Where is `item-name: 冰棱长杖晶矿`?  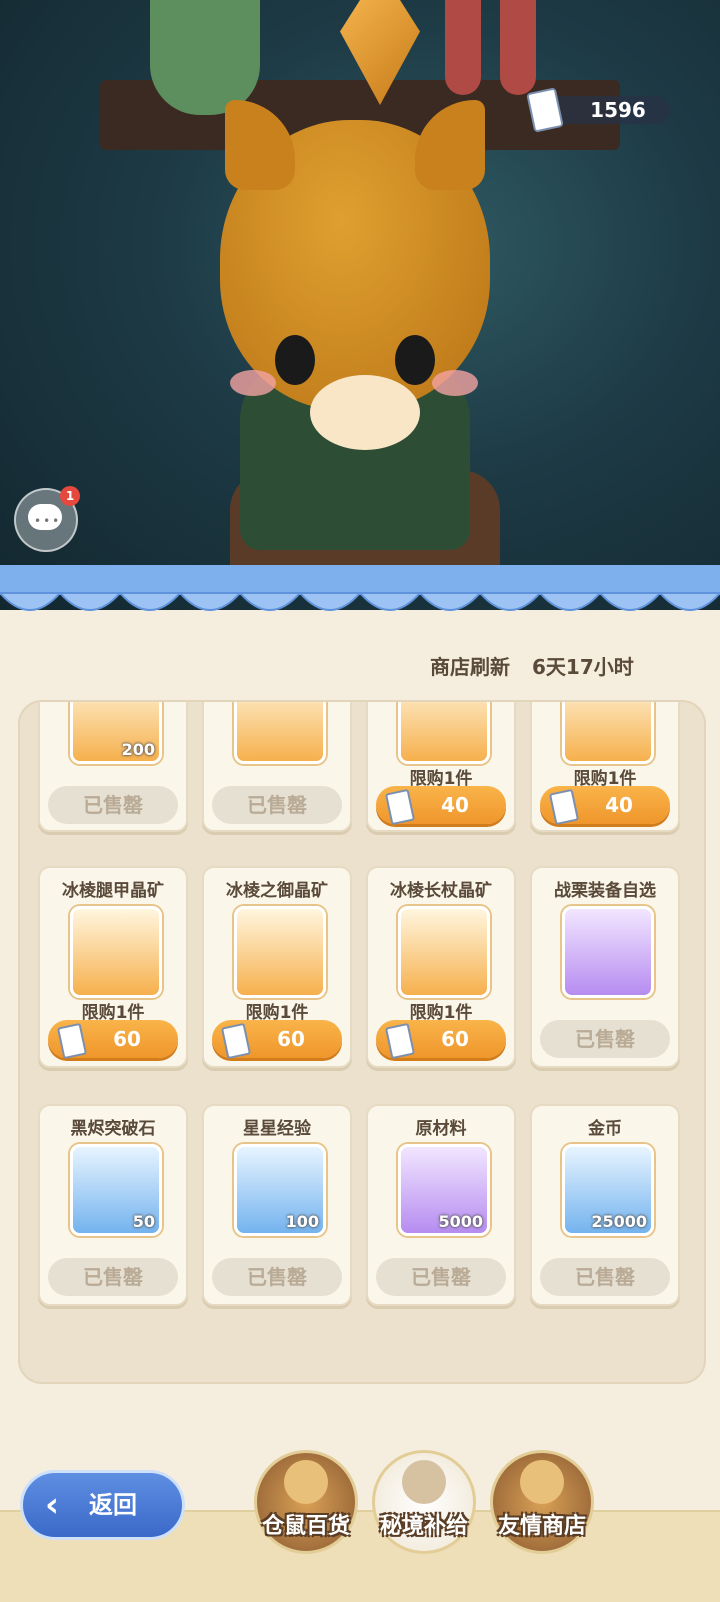
item-name: 冰棱长杖晶矿 is located at coordinates (441, 891).